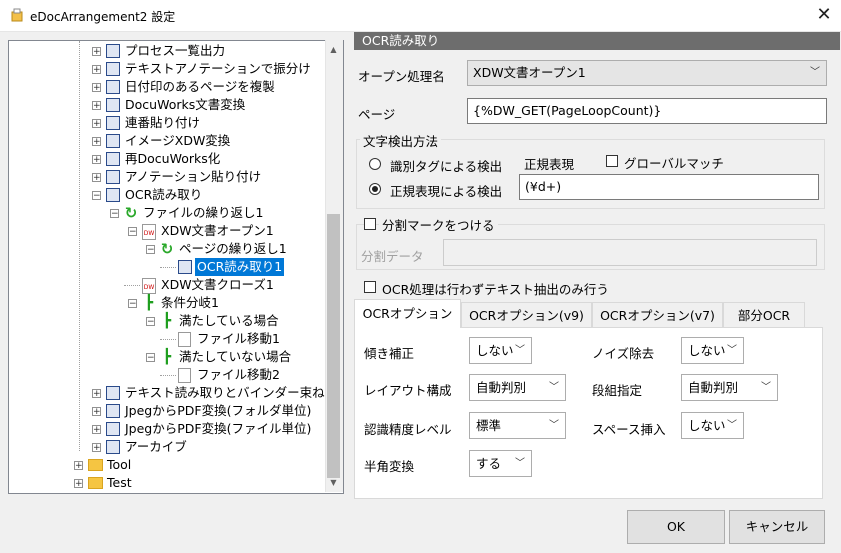 This screenshot has width=841, height=553. I want to click on tree-item: − ┣ 条件分岐1, so click(167, 303).